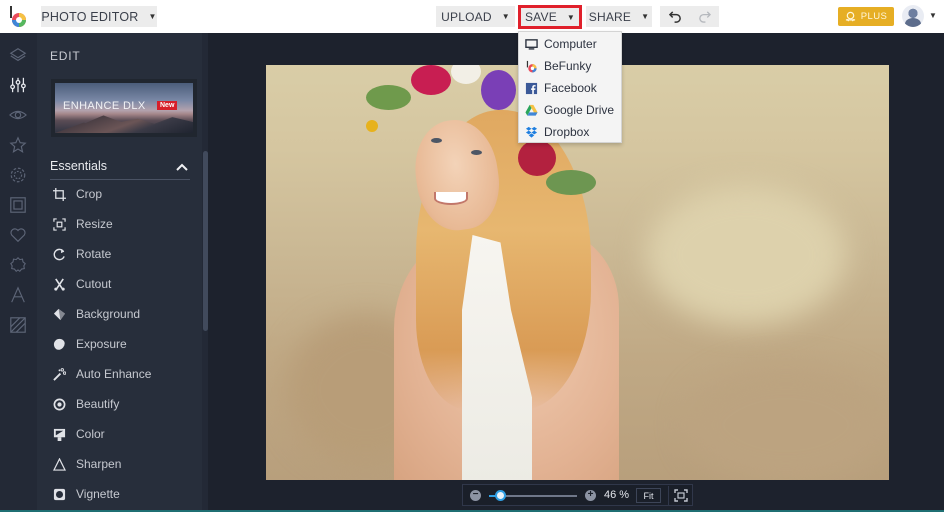 This screenshot has width=944, height=512. What do you see at coordinates (61, 254) in the screenshot?
I see `rotate-icon` at bounding box center [61, 254].